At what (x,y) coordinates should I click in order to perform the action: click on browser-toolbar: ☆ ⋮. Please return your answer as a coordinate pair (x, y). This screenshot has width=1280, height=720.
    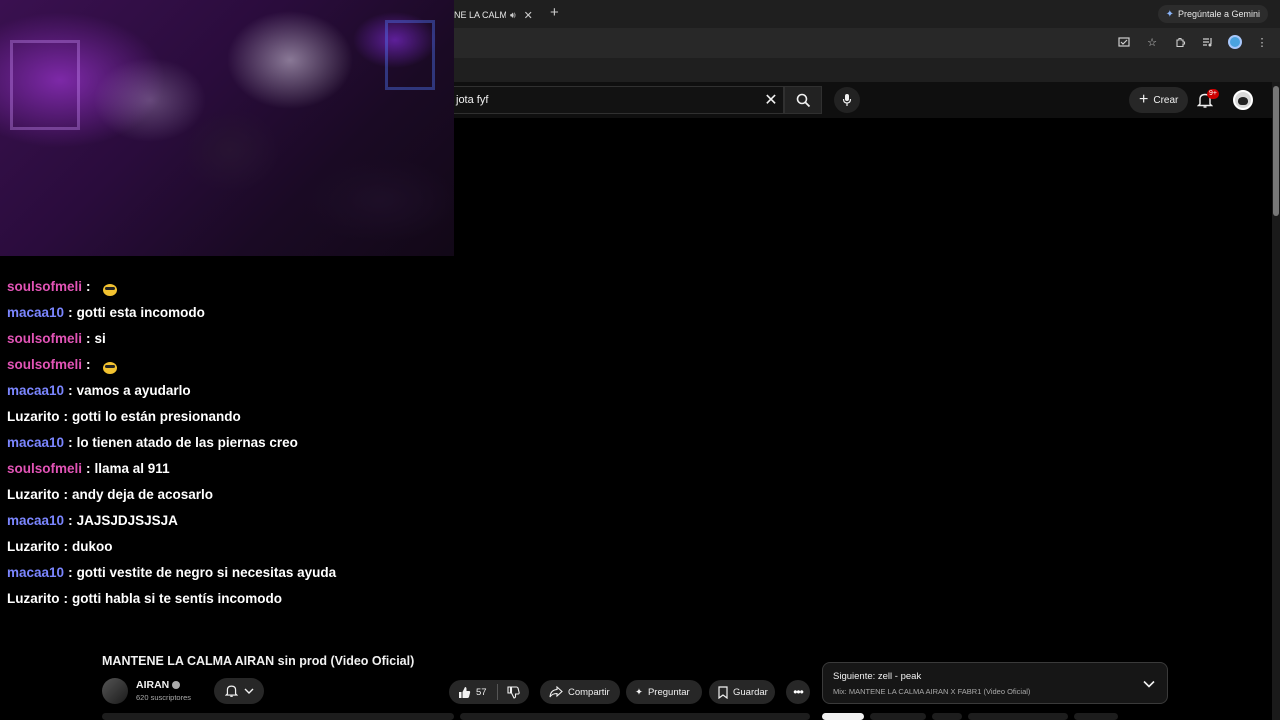
    Looking at the image, I should click on (867, 43).